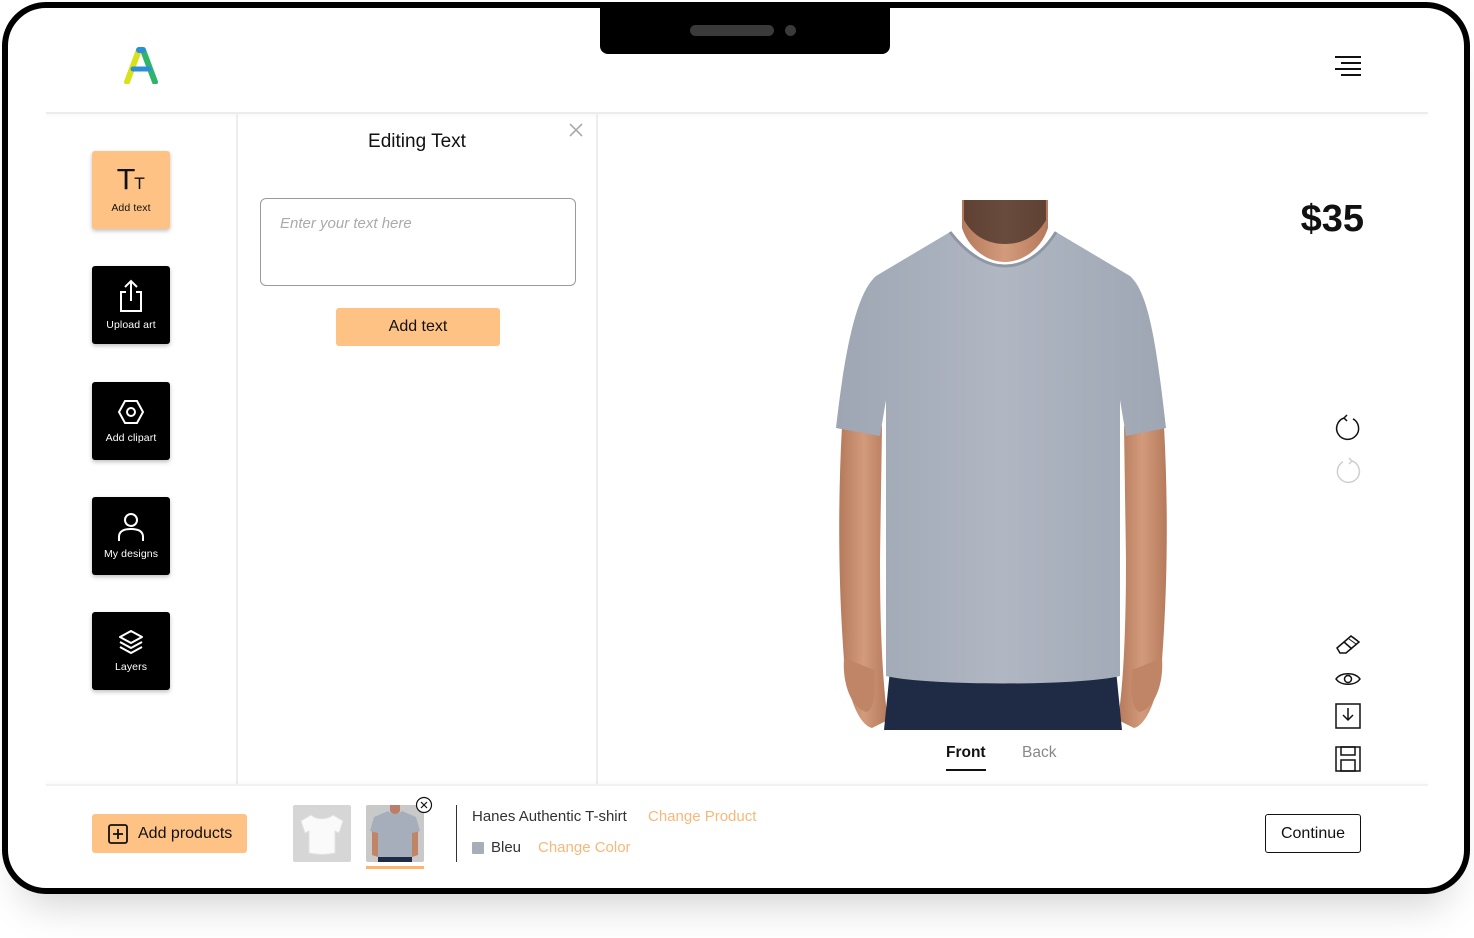 This screenshot has height=938, width=1474. I want to click on product-thumbnail-white, so click(322, 833).